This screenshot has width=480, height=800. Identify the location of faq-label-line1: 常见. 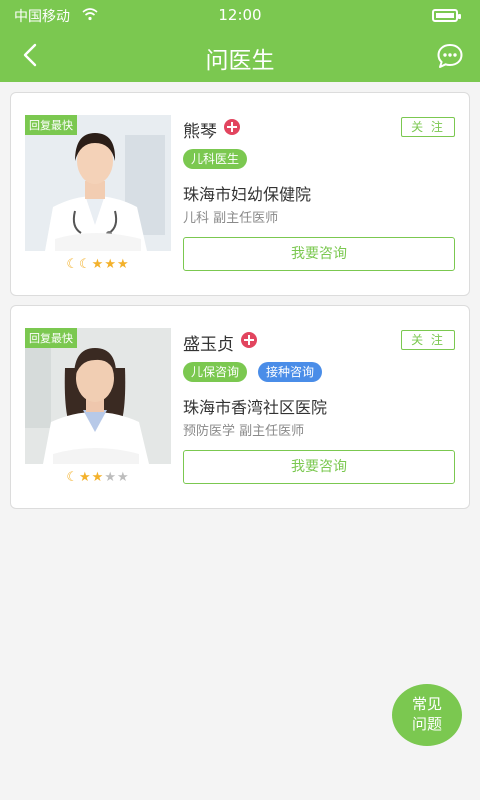
(426, 704).